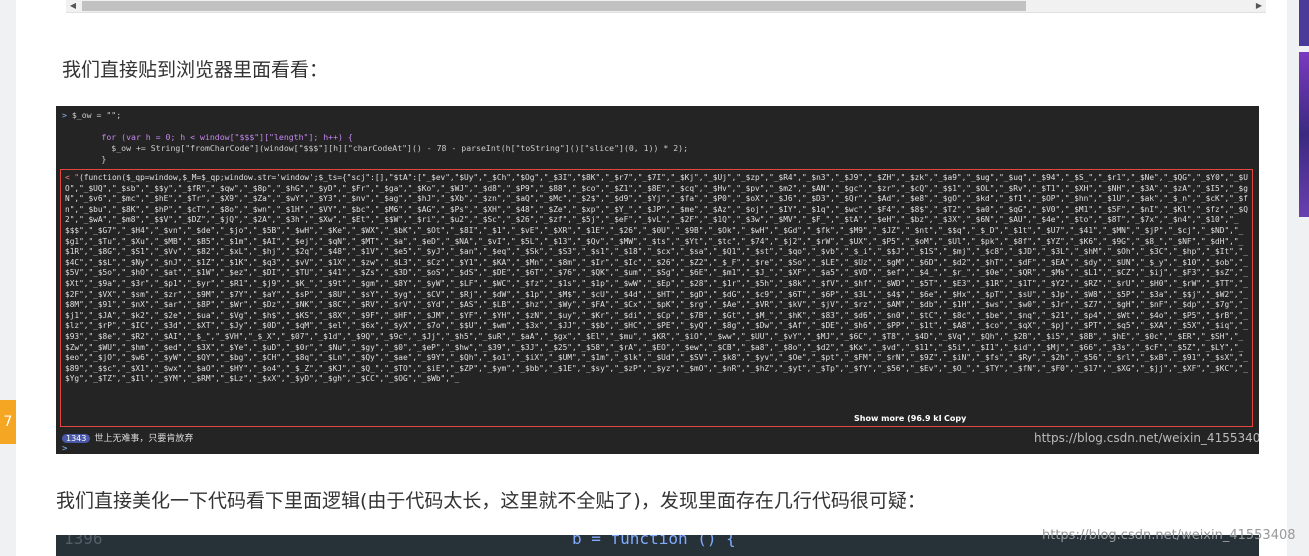 This screenshot has width=1309, height=556. Describe the element at coordinates (1169, 535) in the screenshot. I see `bottom-watermark: https://blog.csdn.net/weixin_41553408` at that location.